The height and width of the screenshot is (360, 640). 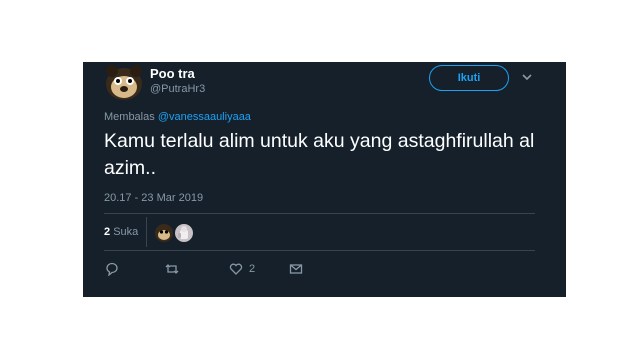 I want to click on reply-prefix: Membalas, so click(x=129, y=117).